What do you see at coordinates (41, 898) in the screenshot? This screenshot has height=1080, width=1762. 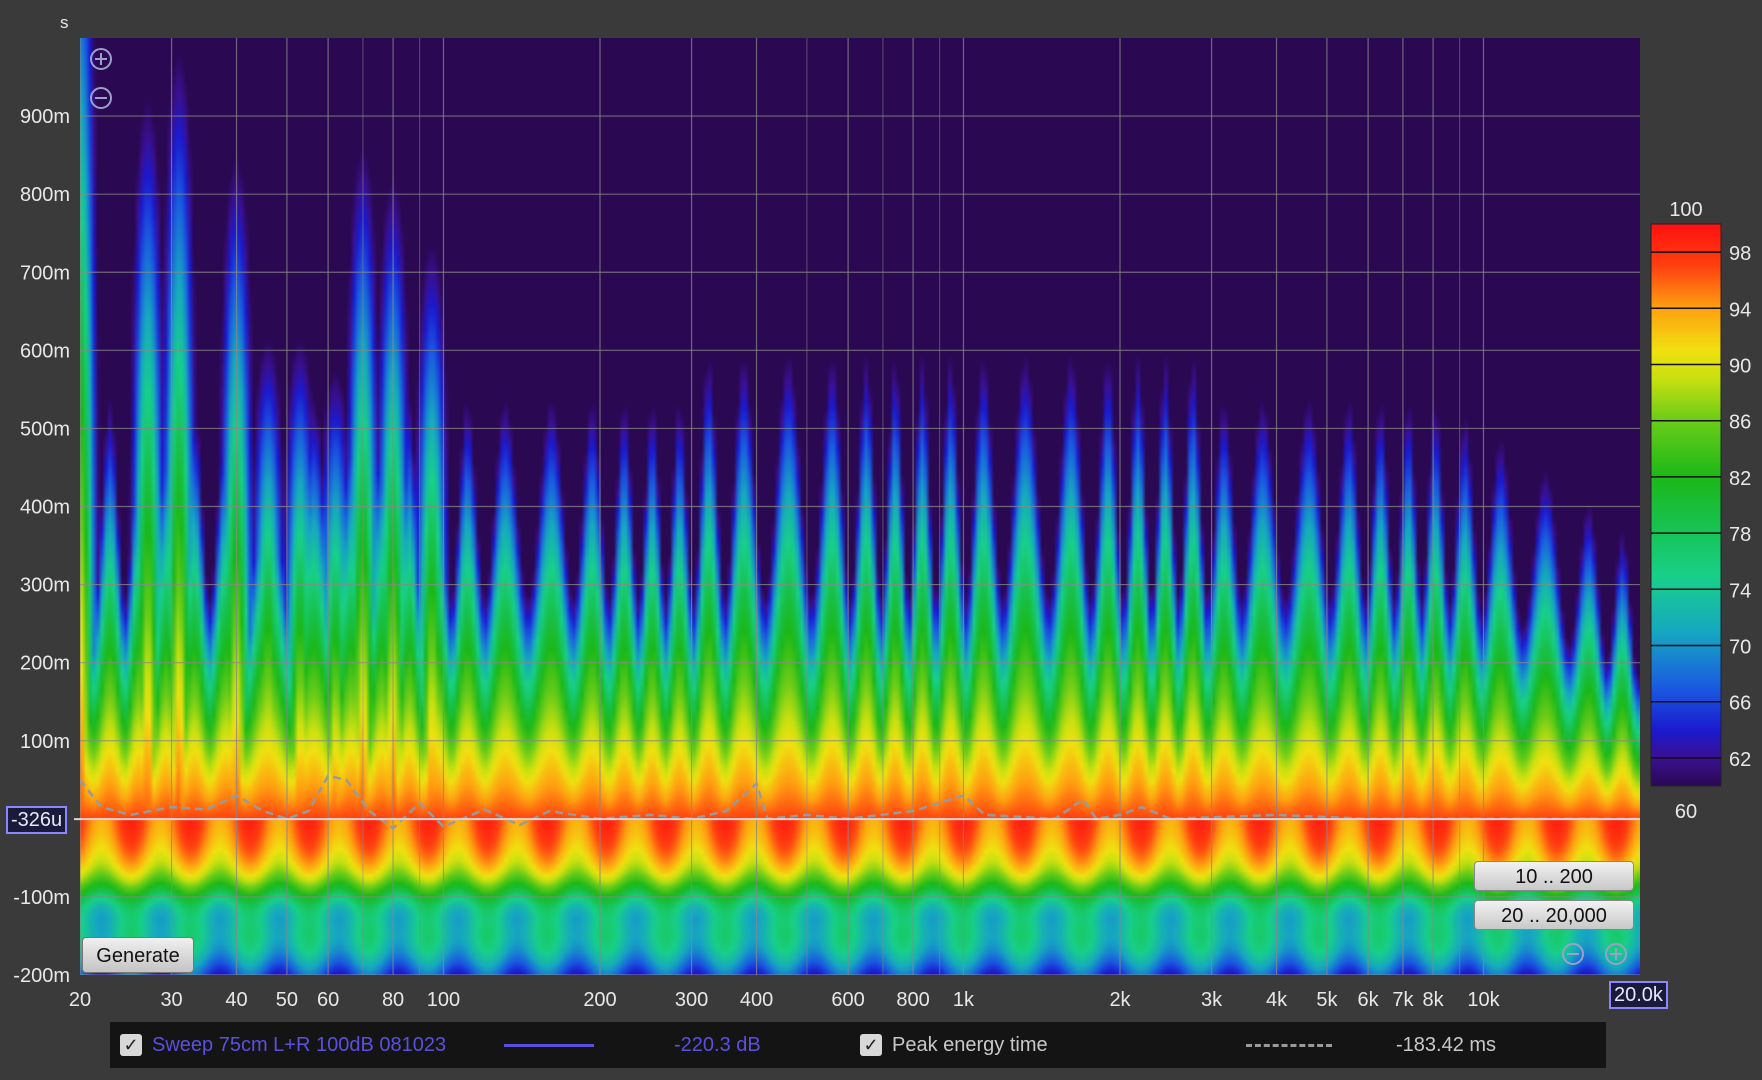 I see `y-tick-label: -100m` at bounding box center [41, 898].